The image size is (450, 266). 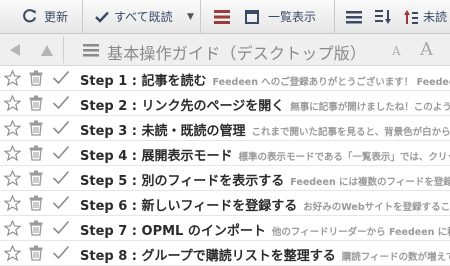 I want to click on item-text: Step 6 : 新しいフィードを登録する お好みのWebサイトを登録するこ, so click(x=265, y=204).